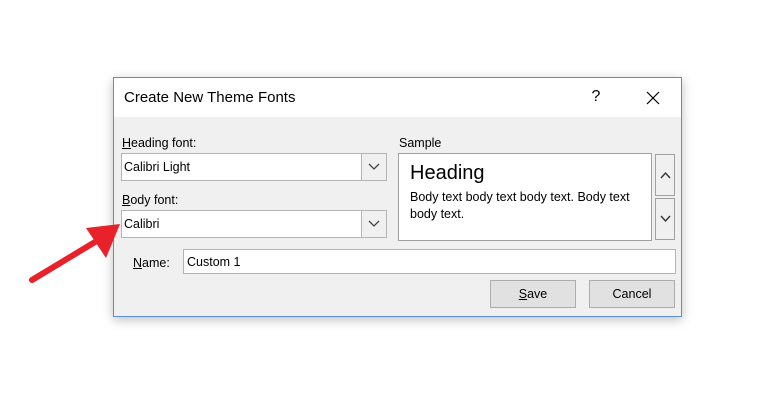 The image size is (779, 402). I want to click on sample-scroll-down-button, so click(665, 219).